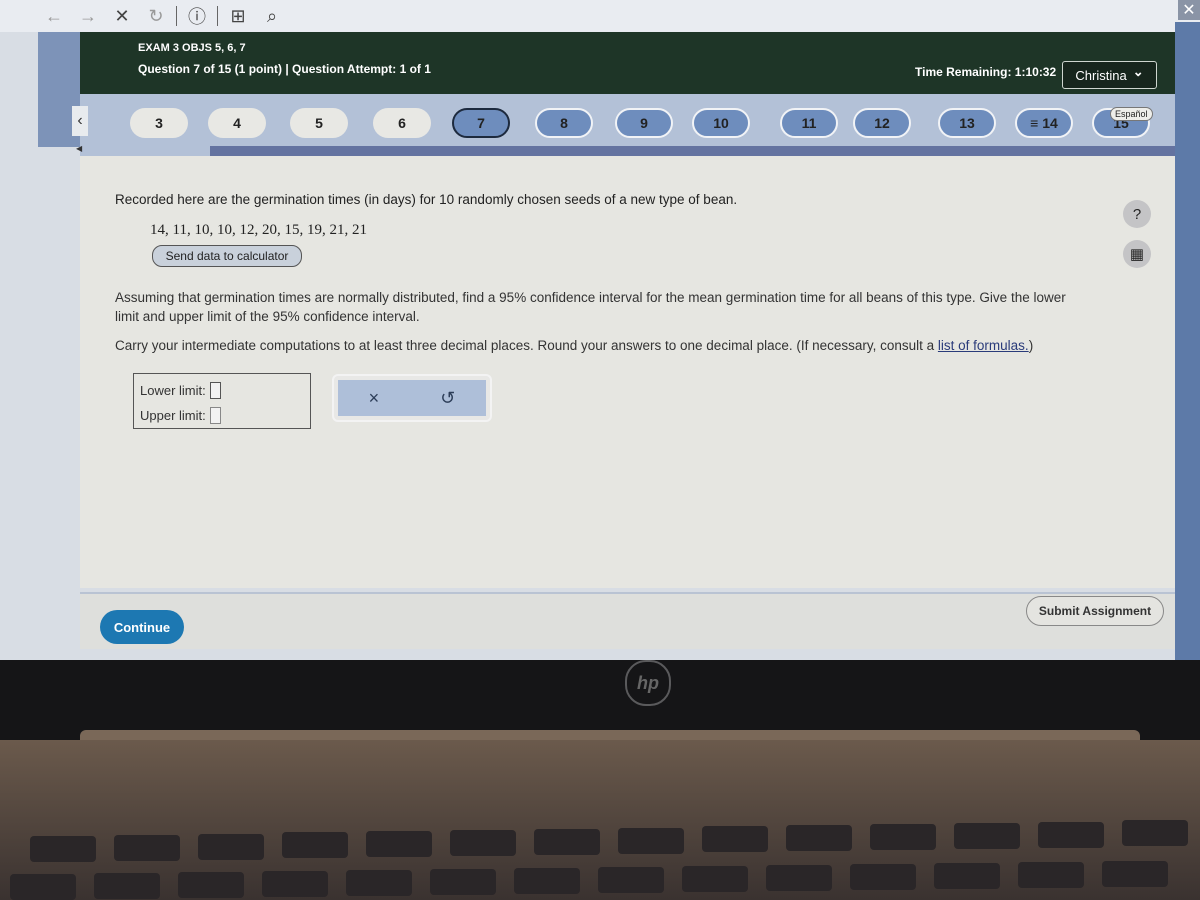 This screenshot has height=900, width=1200. What do you see at coordinates (1031, 345) in the screenshot?
I see `instructions-end: )` at bounding box center [1031, 345].